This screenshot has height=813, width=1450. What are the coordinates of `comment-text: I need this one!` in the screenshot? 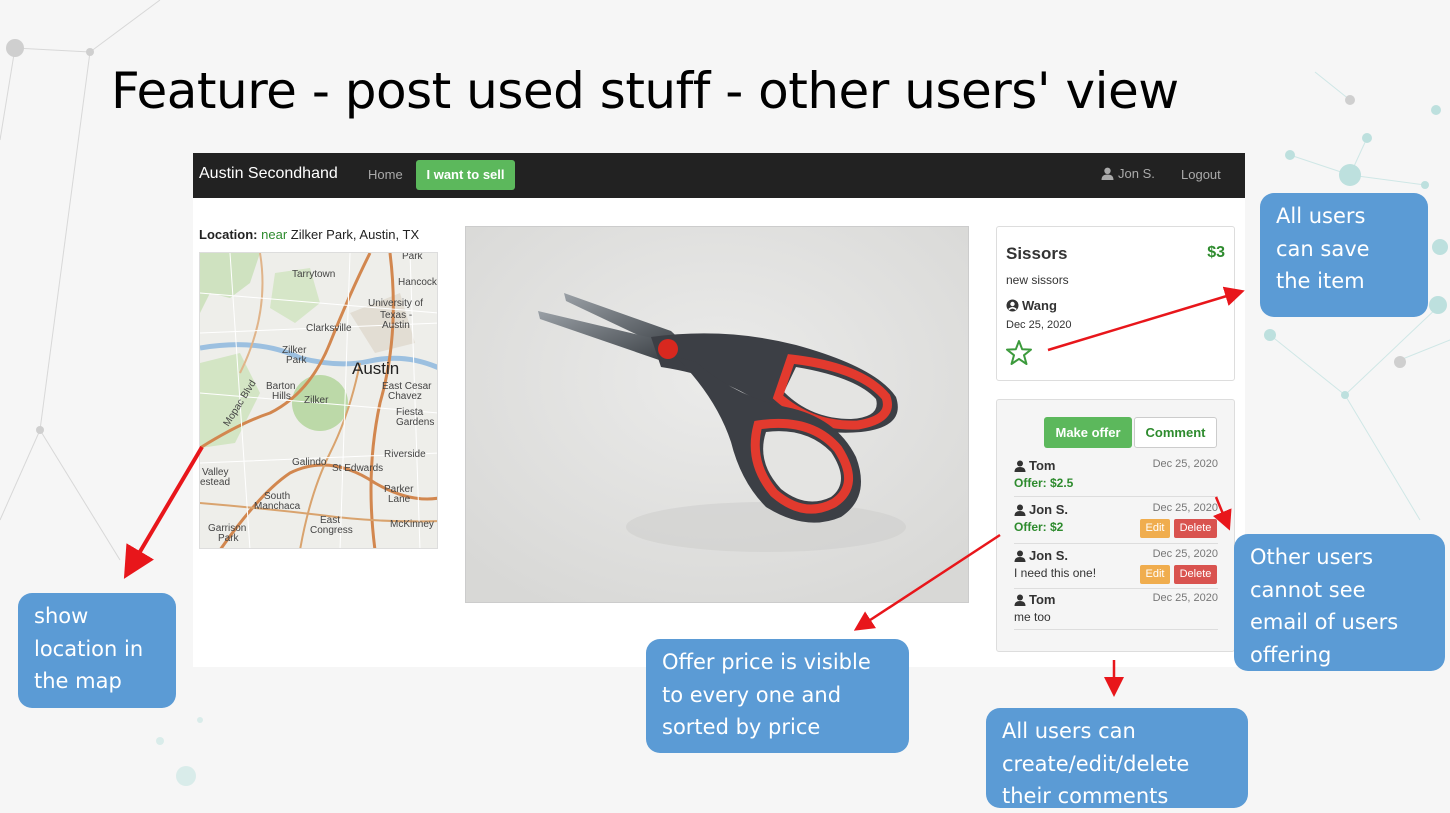 It's located at (1055, 573).